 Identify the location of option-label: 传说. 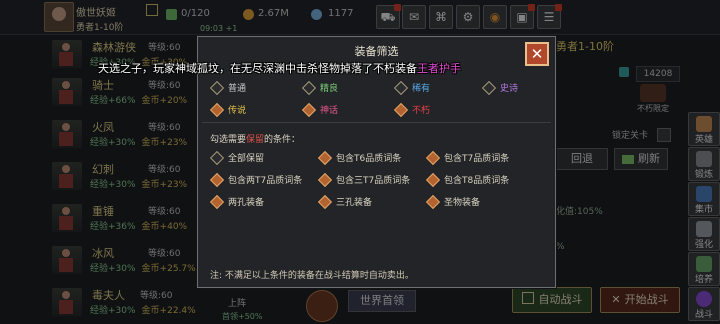
(237, 111).